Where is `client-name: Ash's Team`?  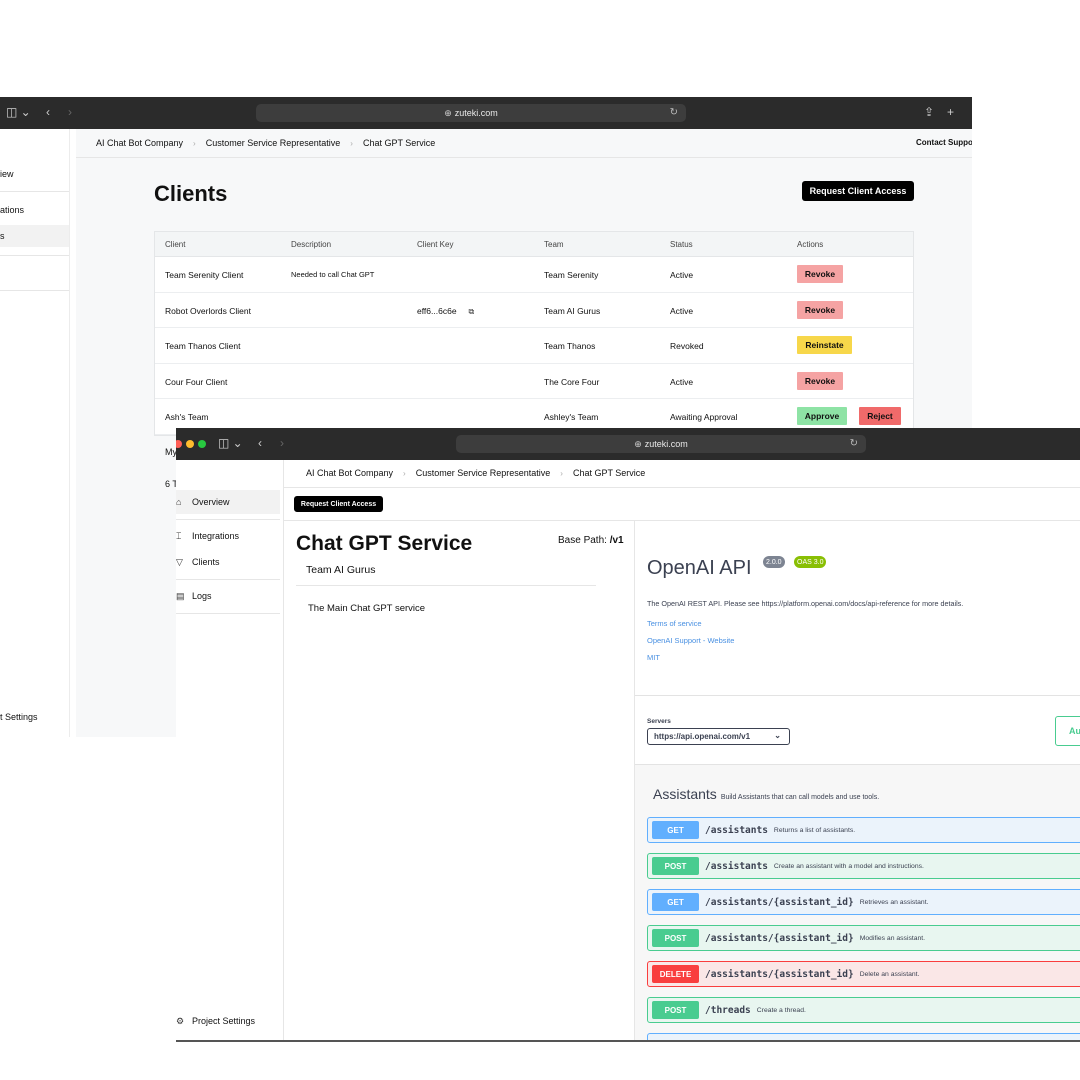 client-name: Ash's Team is located at coordinates (187, 417).